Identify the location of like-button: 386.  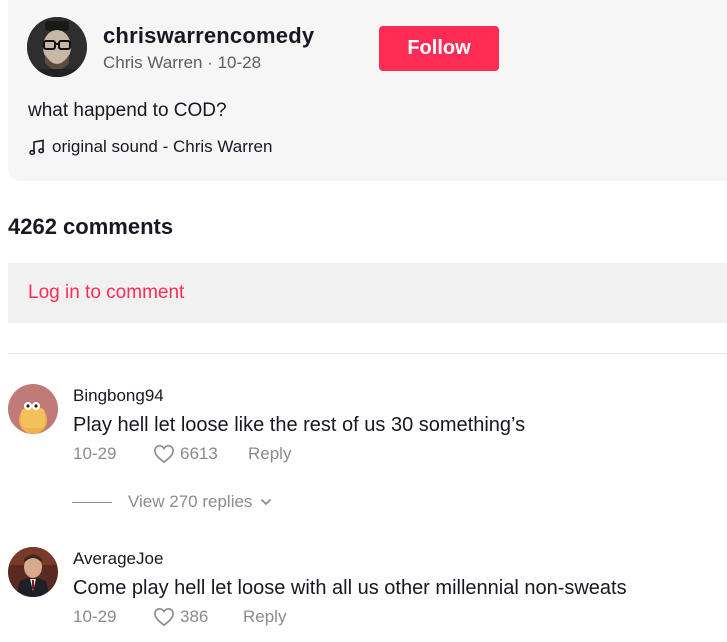
(198, 617).